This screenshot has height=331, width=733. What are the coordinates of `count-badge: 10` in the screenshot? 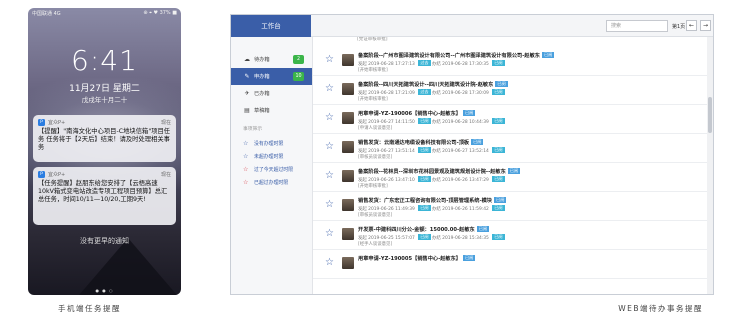 It's located at (298, 76).